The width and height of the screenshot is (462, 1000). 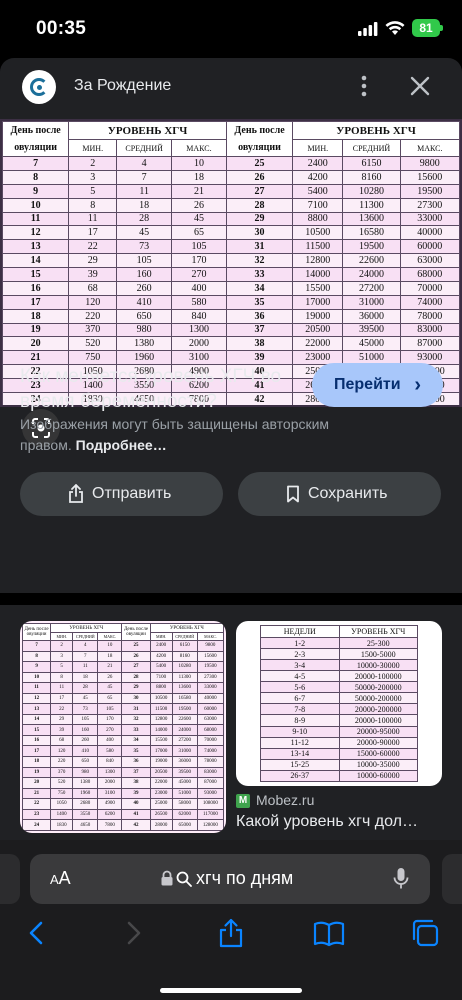 I want to click on table-cell: 20000-100000, so click(x=378, y=676).